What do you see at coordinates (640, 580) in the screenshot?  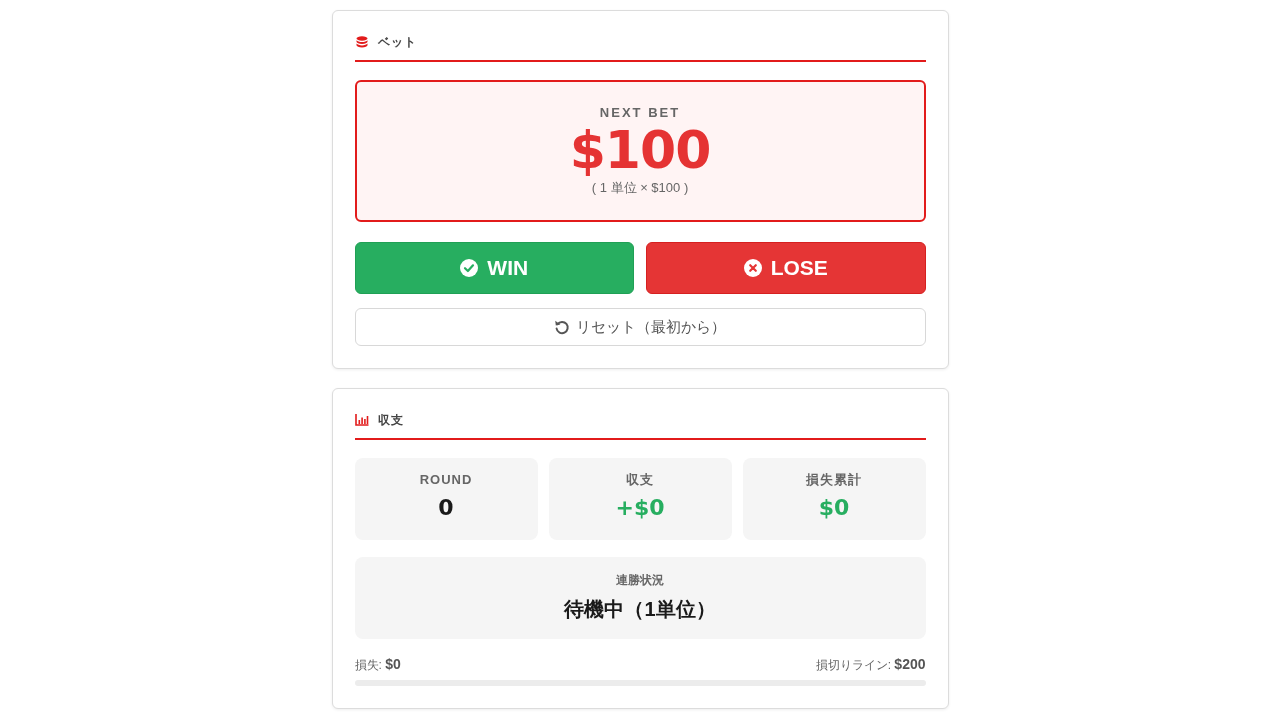 I see `streak-label: 連勝状況` at bounding box center [640, 580].